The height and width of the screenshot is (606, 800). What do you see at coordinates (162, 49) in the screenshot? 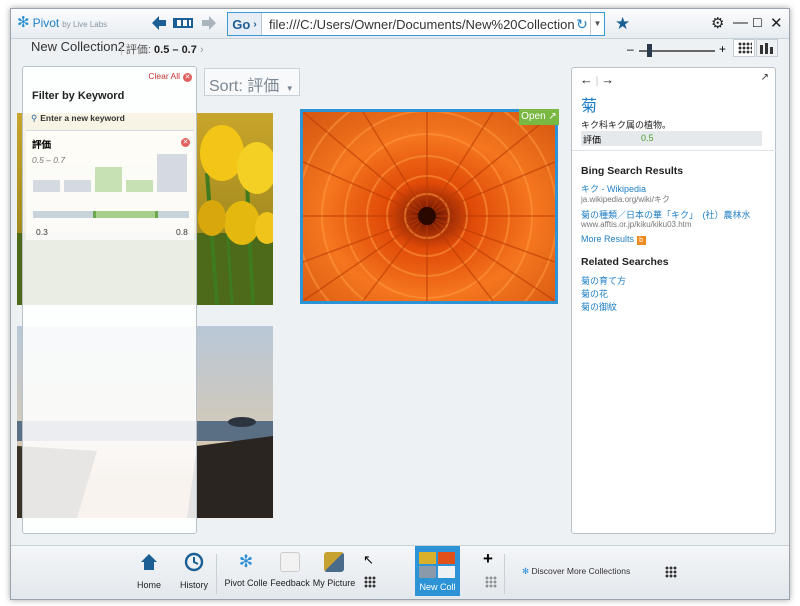
I see `breadcrumb: | 評価: 0.5 – 0.7 ›` at bounding box center [162, 49].